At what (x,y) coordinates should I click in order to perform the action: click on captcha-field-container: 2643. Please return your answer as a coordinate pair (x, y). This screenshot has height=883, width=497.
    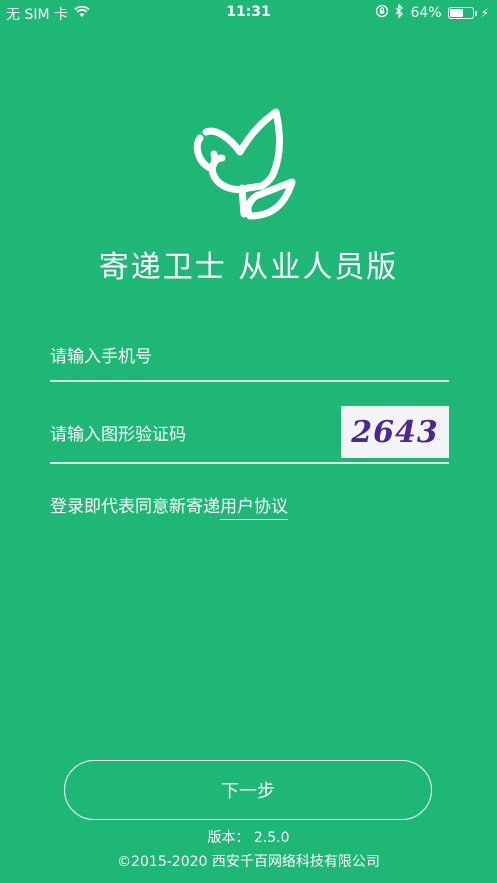
    Looking at the image, I should click on (249, 435).